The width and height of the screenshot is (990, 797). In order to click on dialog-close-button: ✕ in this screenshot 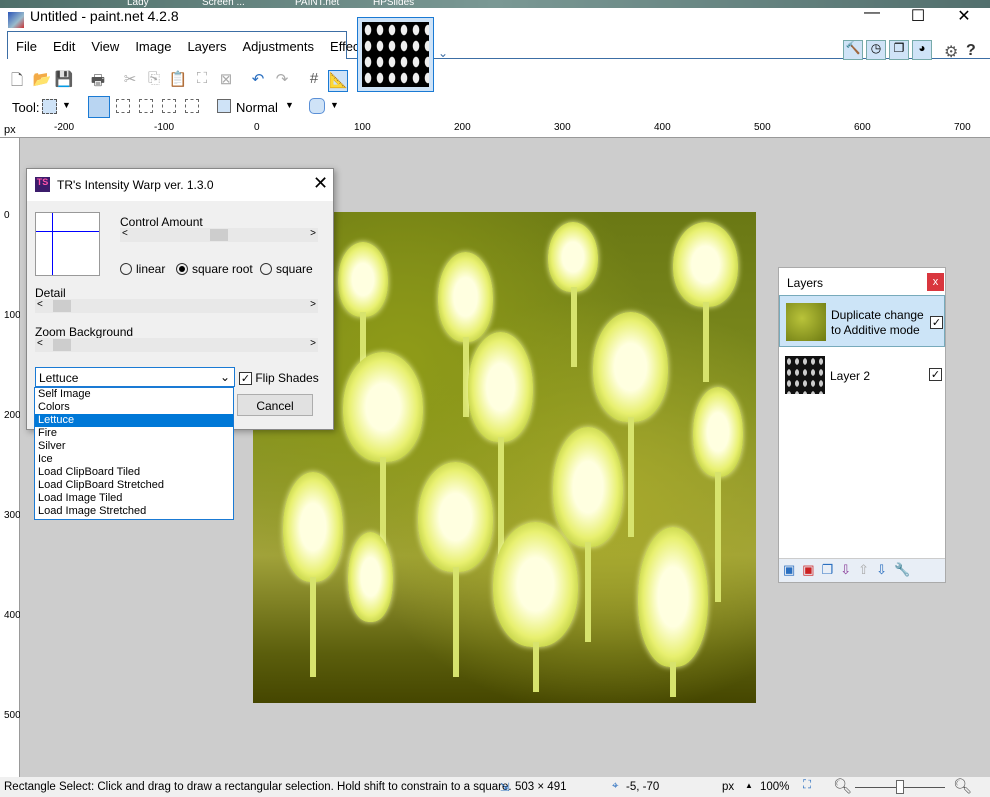, I will do `click(320, 183)`.